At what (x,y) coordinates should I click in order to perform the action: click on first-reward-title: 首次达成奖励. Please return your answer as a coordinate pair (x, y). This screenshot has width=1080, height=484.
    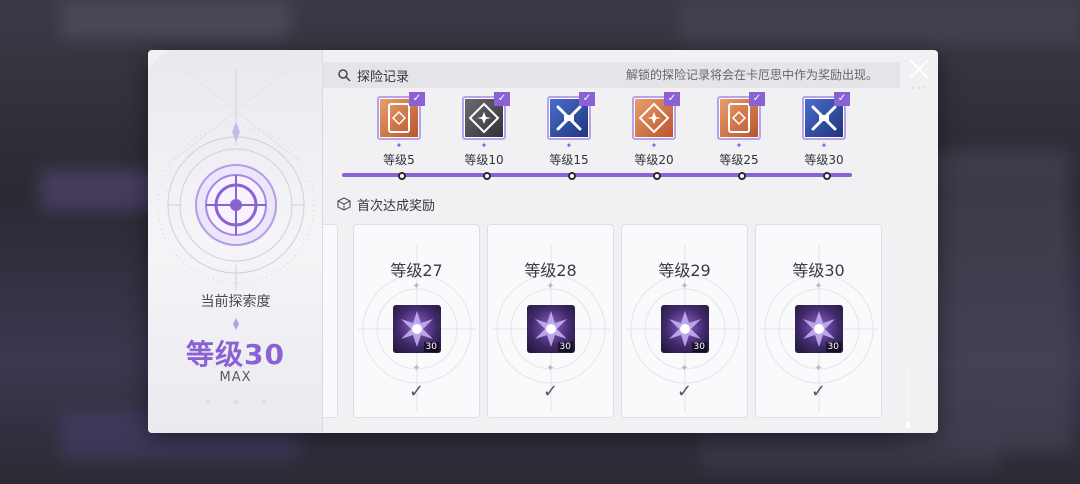
    Looking at the image, I should click on (396, 206).